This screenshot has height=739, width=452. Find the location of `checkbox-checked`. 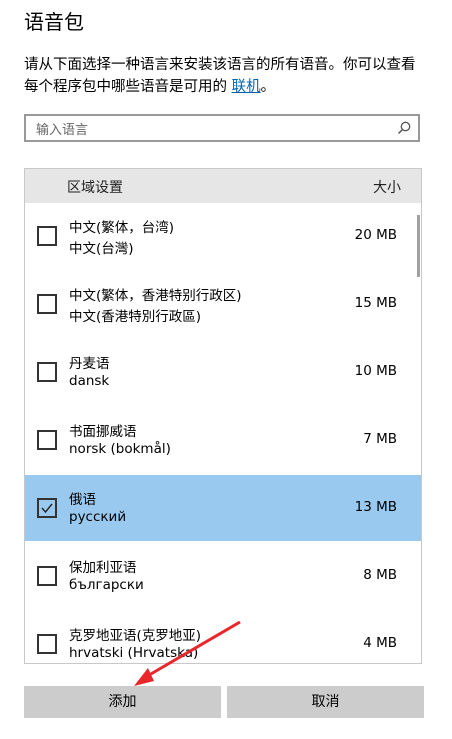

checkbox-checked is located at coordinates (47, 508).